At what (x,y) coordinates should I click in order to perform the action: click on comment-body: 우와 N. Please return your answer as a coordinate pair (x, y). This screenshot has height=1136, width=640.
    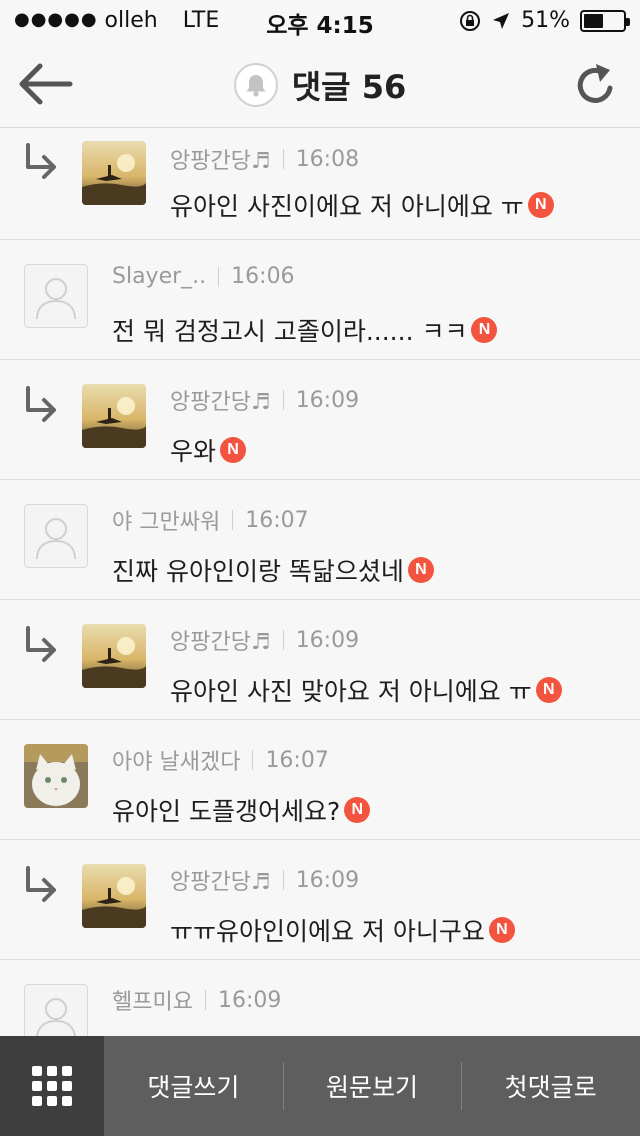
    Looking at the image, I should click on (208, 450).